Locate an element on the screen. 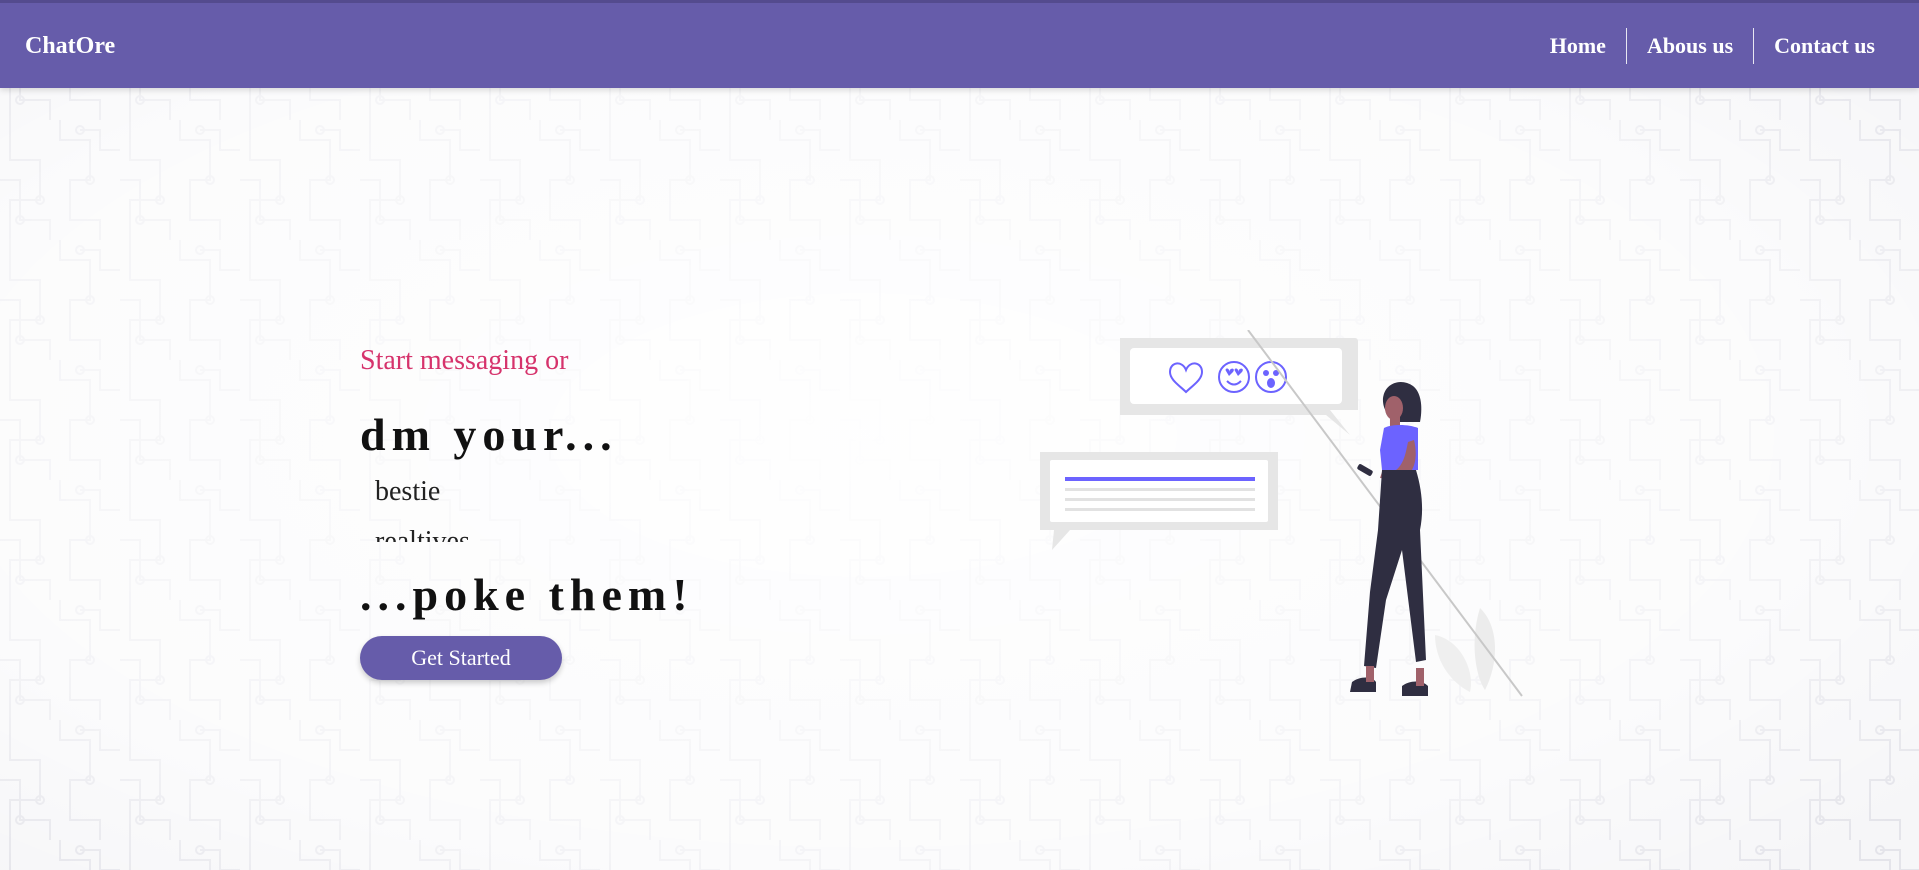  rotating-words: bestie realtives is located at coordinates (422, 508).